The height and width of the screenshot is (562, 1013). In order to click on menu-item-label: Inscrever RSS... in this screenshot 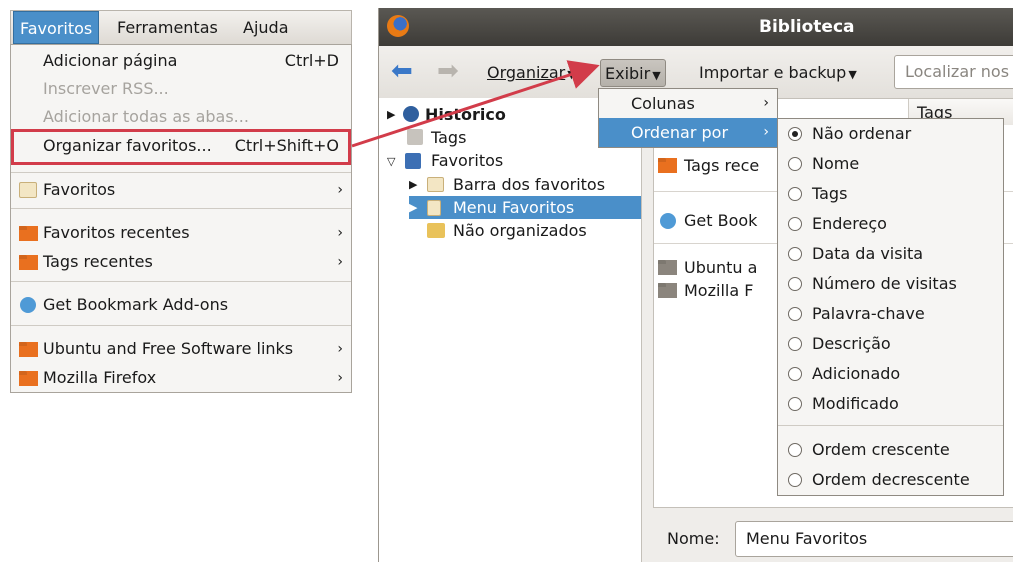, I will do `click(106, 88)`.